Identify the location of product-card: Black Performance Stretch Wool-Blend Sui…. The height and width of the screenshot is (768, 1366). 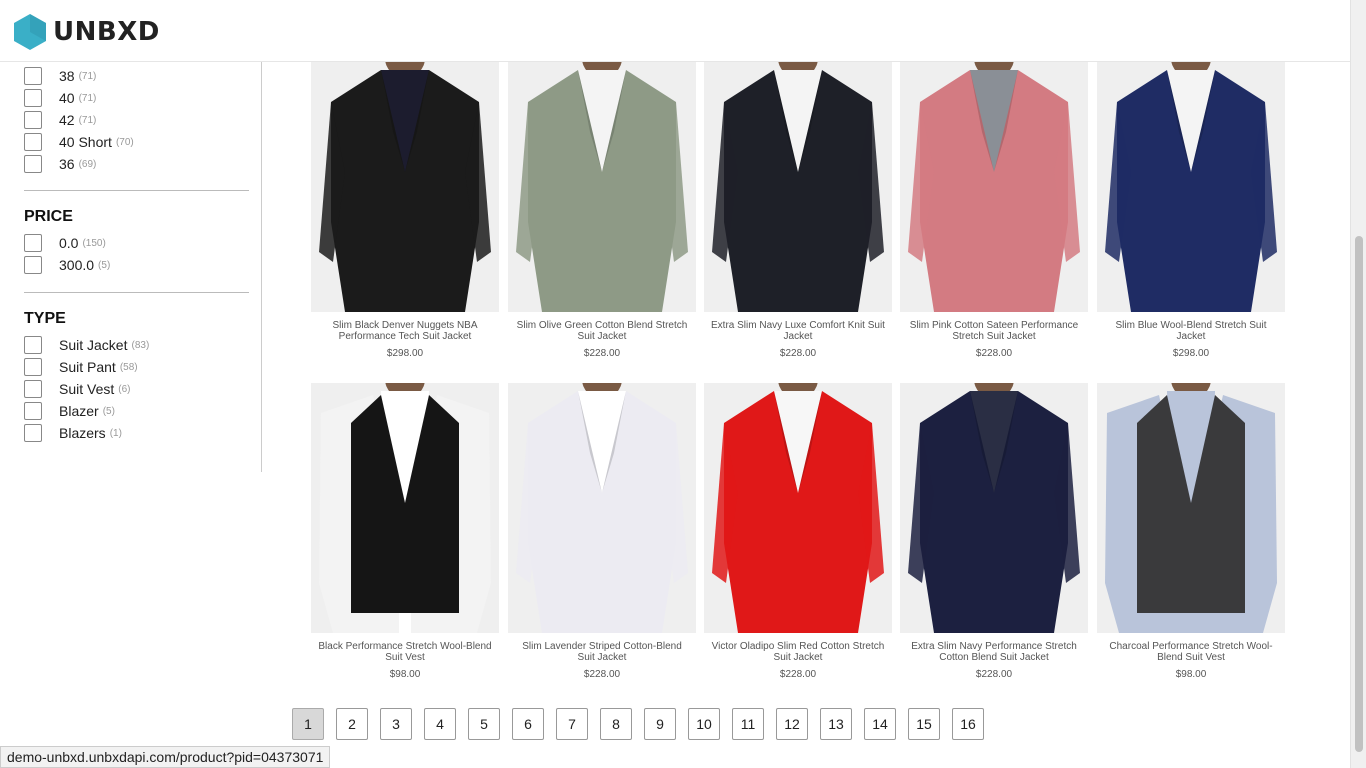
(405, 531).